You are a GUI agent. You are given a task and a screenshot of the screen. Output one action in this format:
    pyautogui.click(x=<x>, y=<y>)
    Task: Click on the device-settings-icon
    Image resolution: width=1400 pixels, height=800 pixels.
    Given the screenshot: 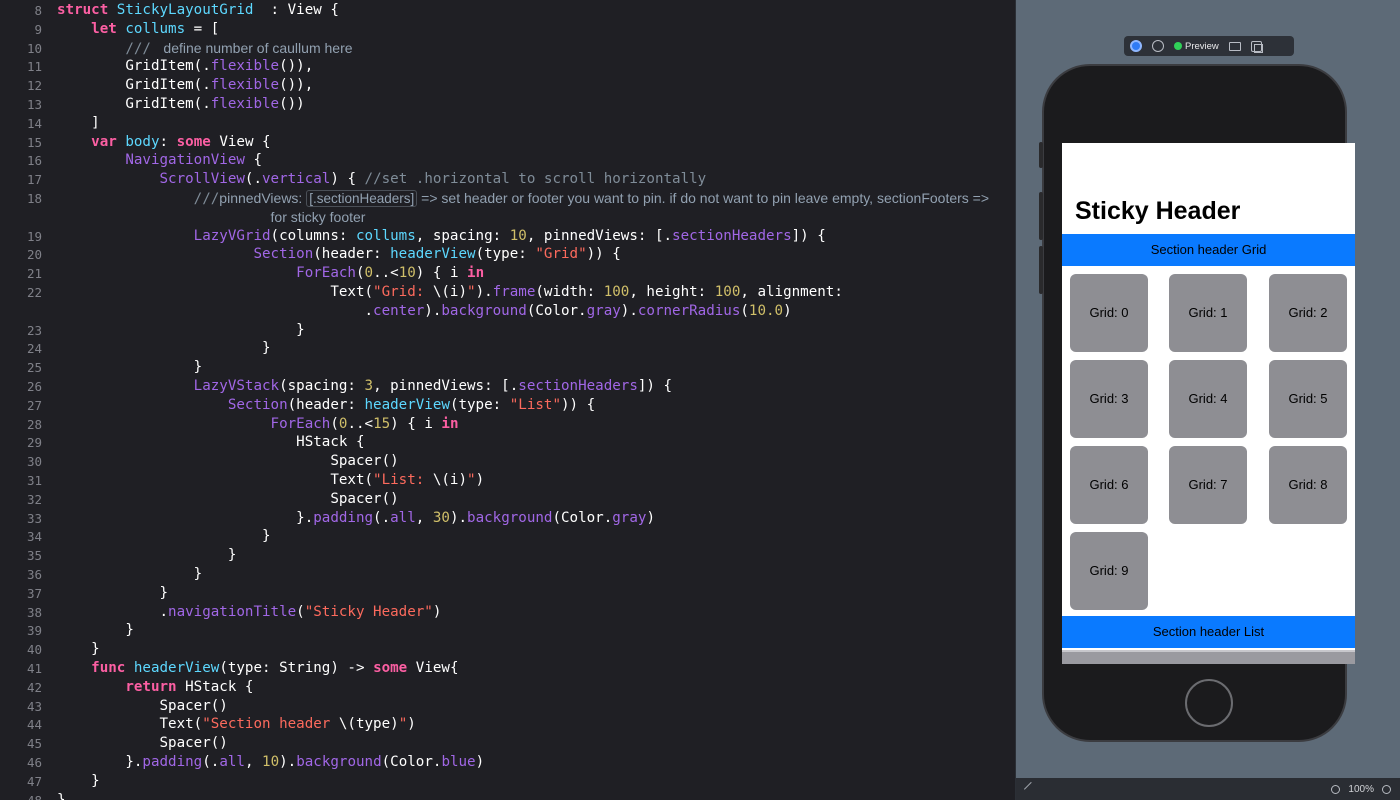 What is the action you would take?
    pyautogui.click(x=1234, y=46)
    